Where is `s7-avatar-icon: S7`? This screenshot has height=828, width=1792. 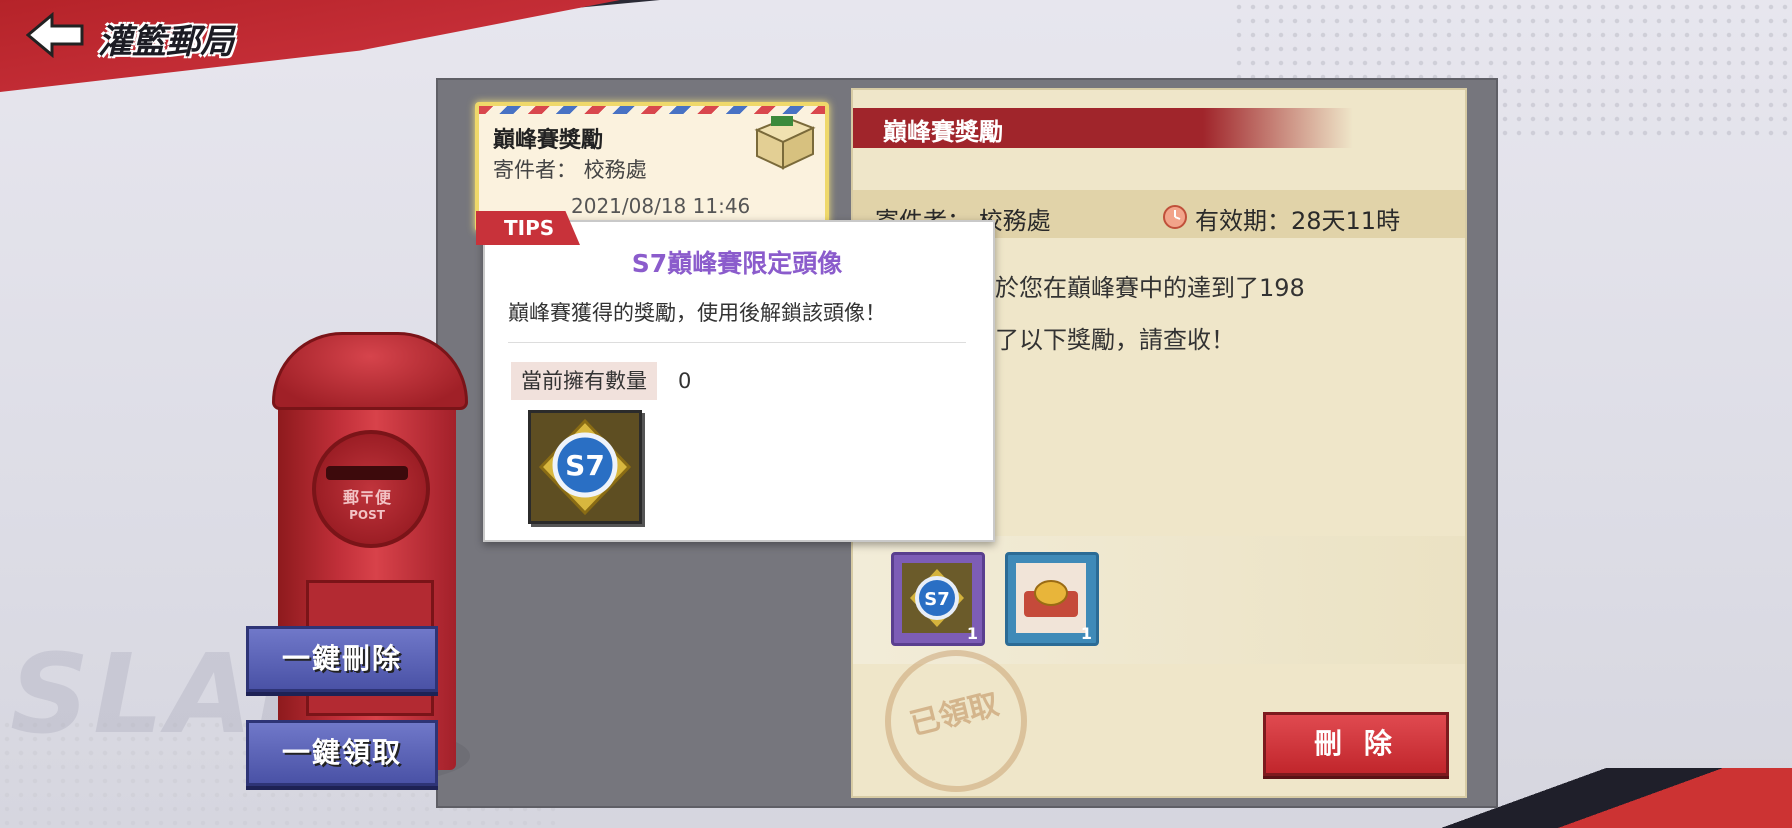 s7-avatar-icon: S7 is located at coordinates (585, 467).